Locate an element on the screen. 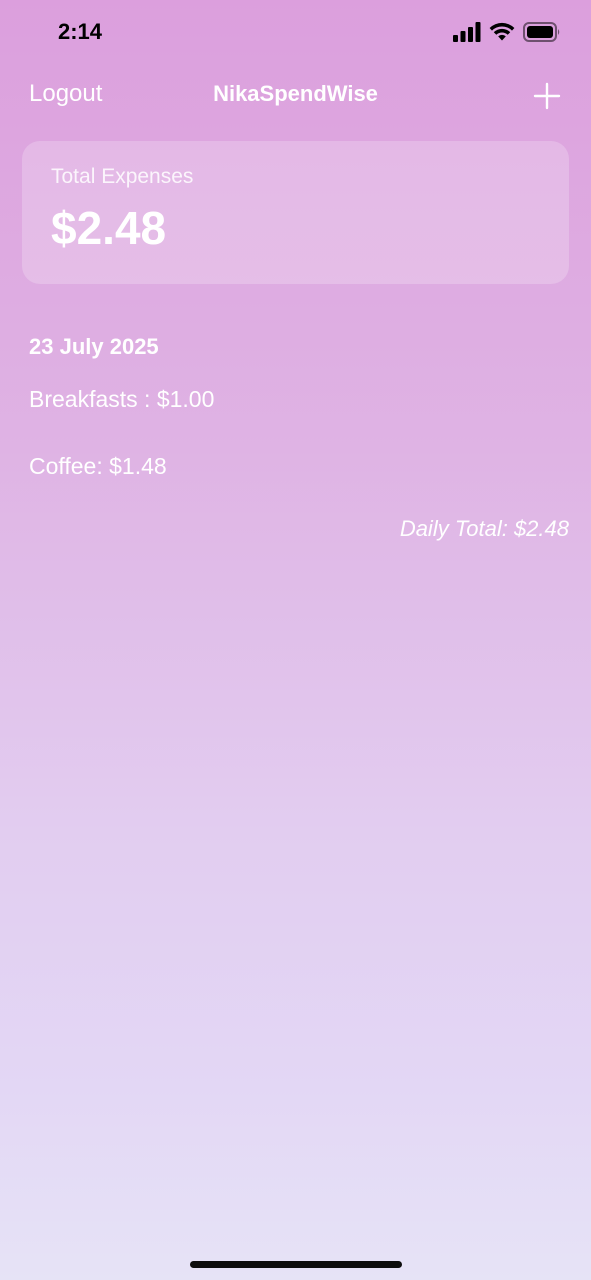 The width and height of the screenshot is (591, 1280). plus-icon is located at coordinates (547, 96).